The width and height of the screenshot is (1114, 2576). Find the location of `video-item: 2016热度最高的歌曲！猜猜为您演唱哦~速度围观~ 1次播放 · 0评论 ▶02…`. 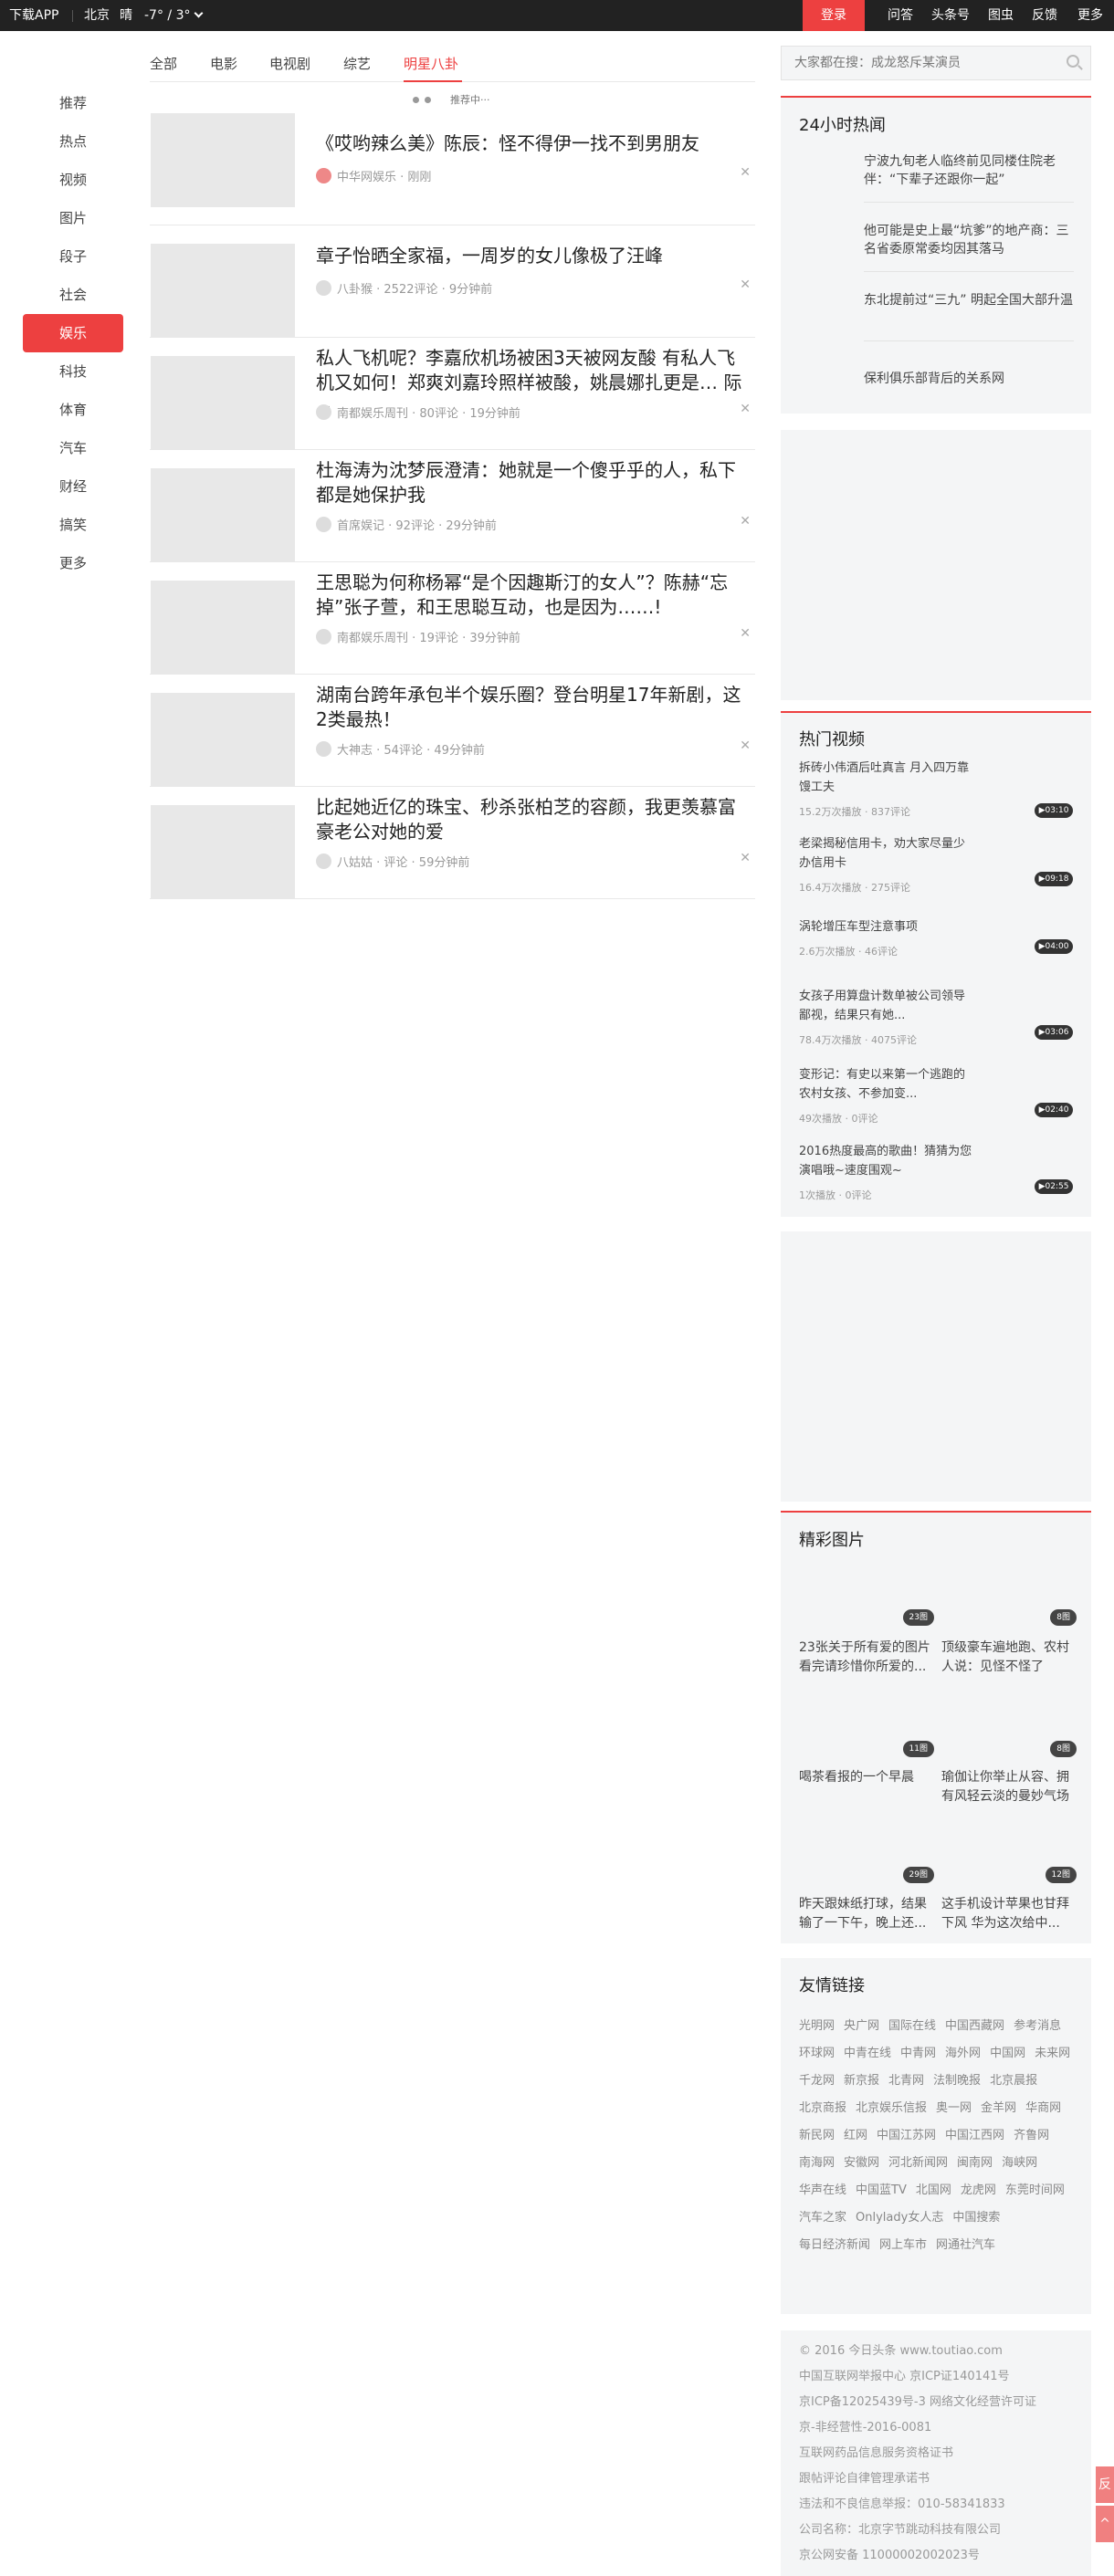

video-item: 2016热度最高的歌曲！猜猜为您演唱哦~速度围观~ 1次播放 · 0评论 ▶02… is located at coordinates (936, 1172).